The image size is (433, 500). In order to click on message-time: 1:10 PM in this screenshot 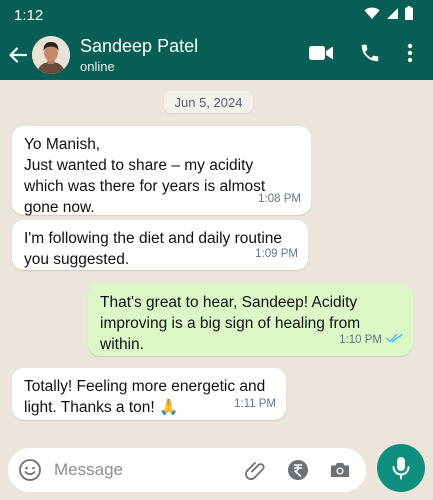, I will do `click(360, 340)`.